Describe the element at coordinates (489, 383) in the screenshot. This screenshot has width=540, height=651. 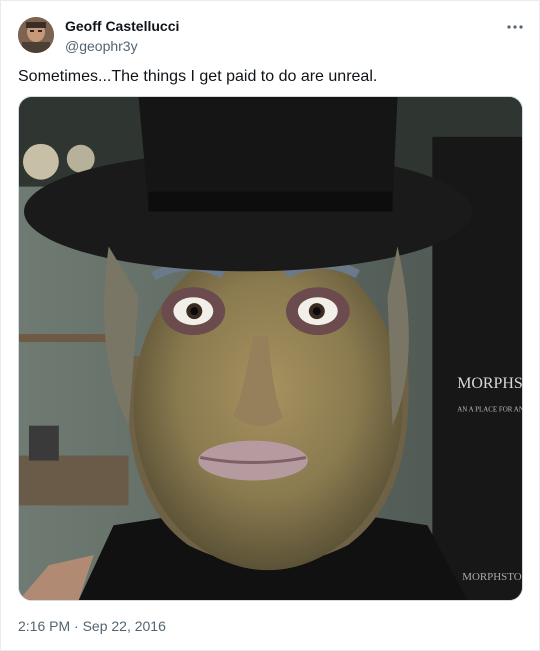
I see `poster-text: MORPHSTO` at that location.